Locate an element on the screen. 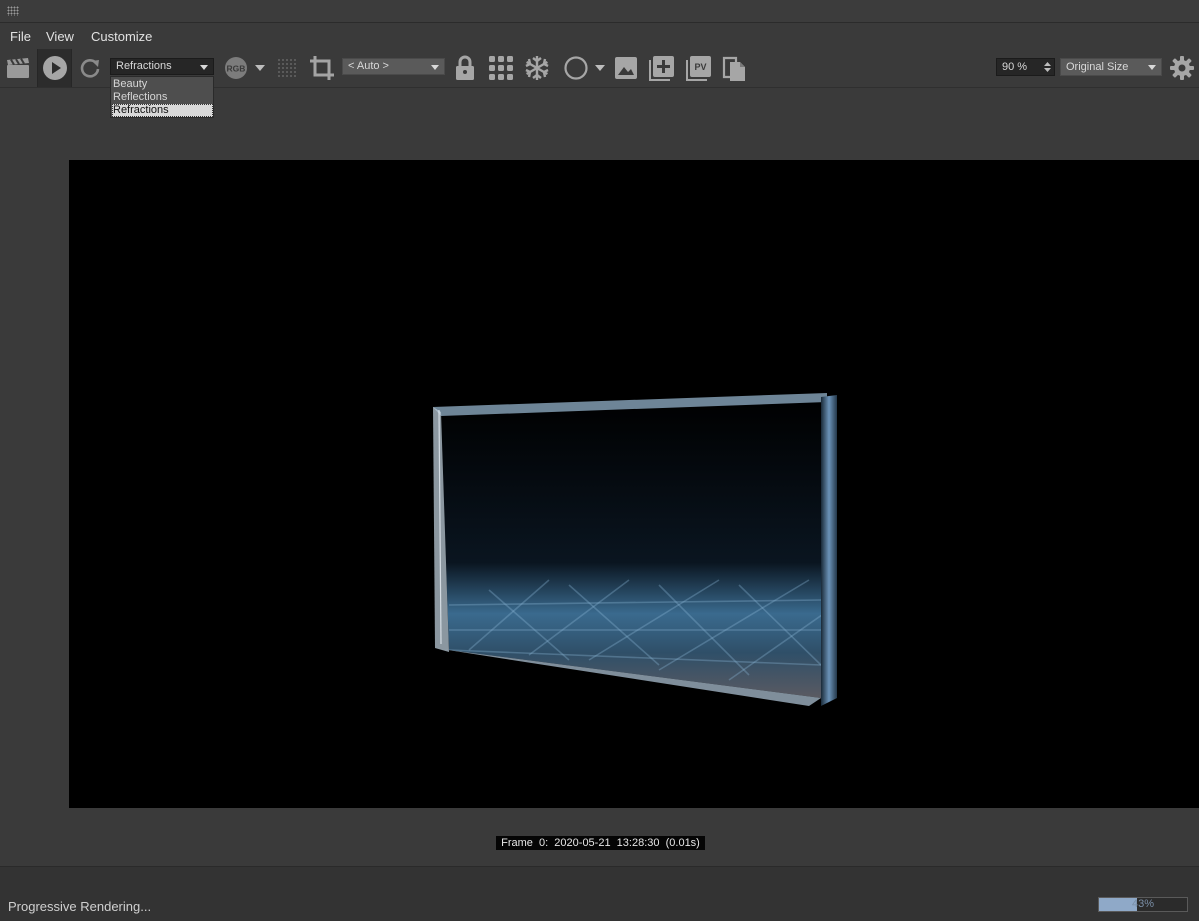 This screenshot has height=921, width=1199. size-select: Original Size is located at coordinates (1111, 67).